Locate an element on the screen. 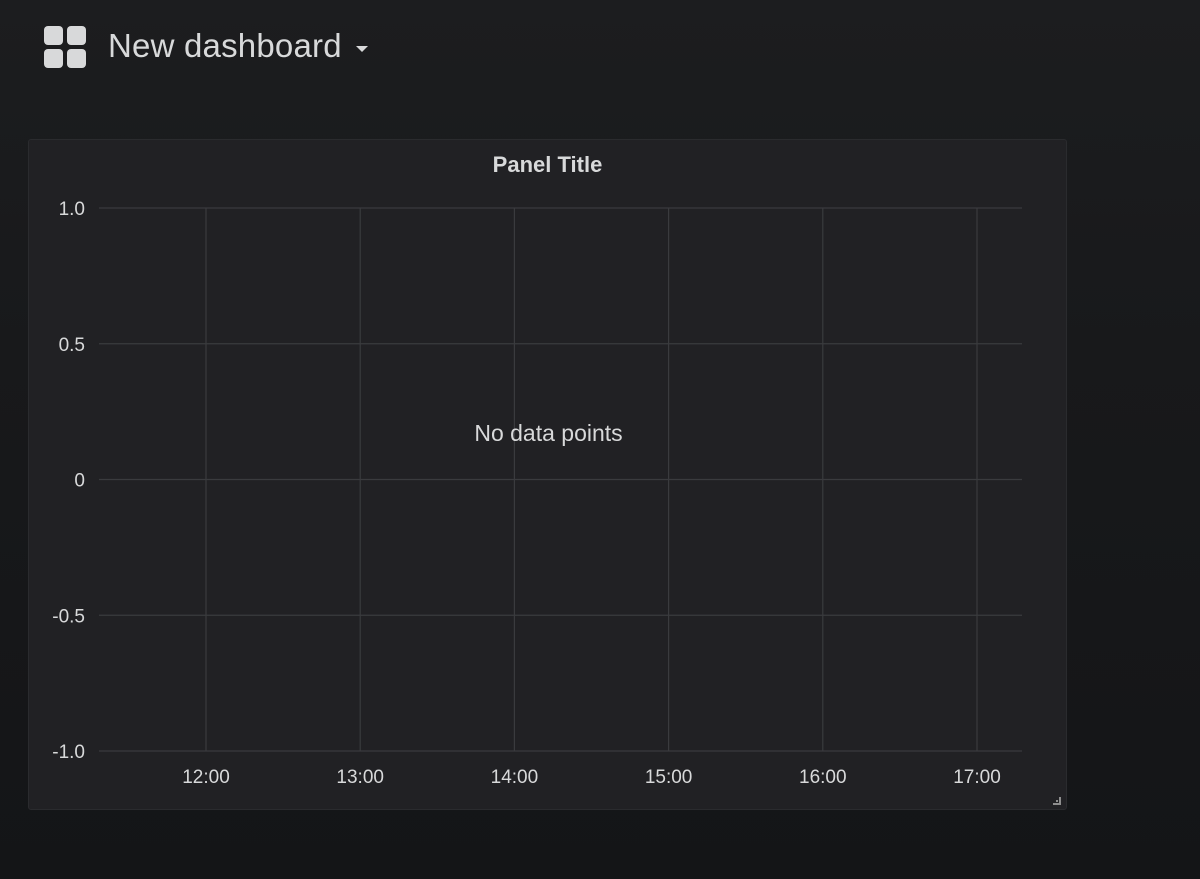 Image resolution: width=1200 pixels, height=879 pixels. y-tick-label: 1.0 is located at coordinates (72, 209).